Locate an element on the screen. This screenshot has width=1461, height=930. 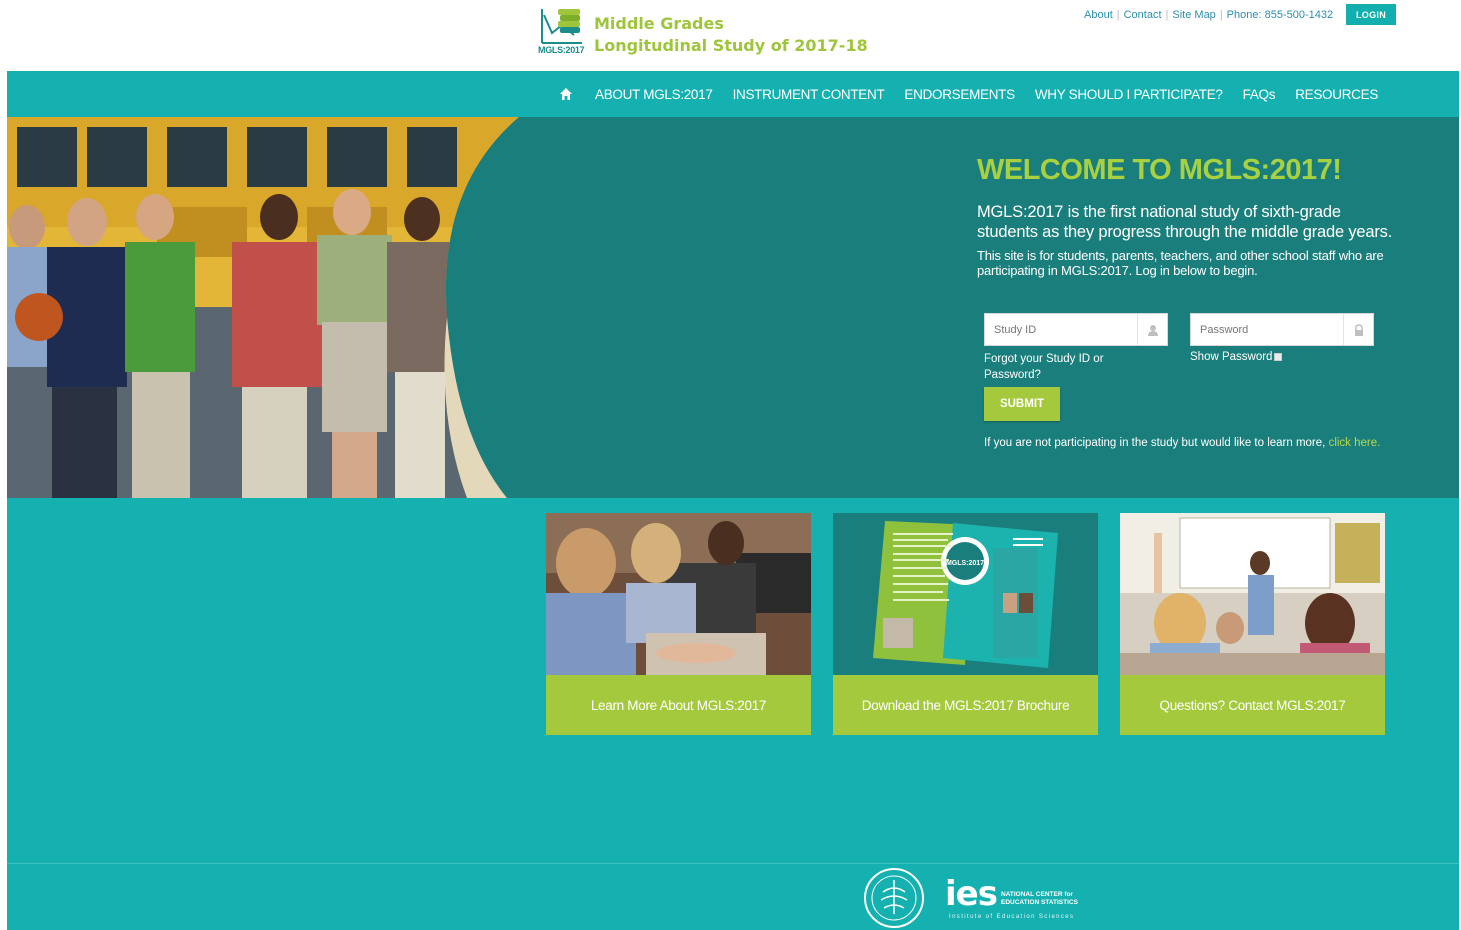
logo-title-line1: Middle Grades is located at coordinates (659, 23).